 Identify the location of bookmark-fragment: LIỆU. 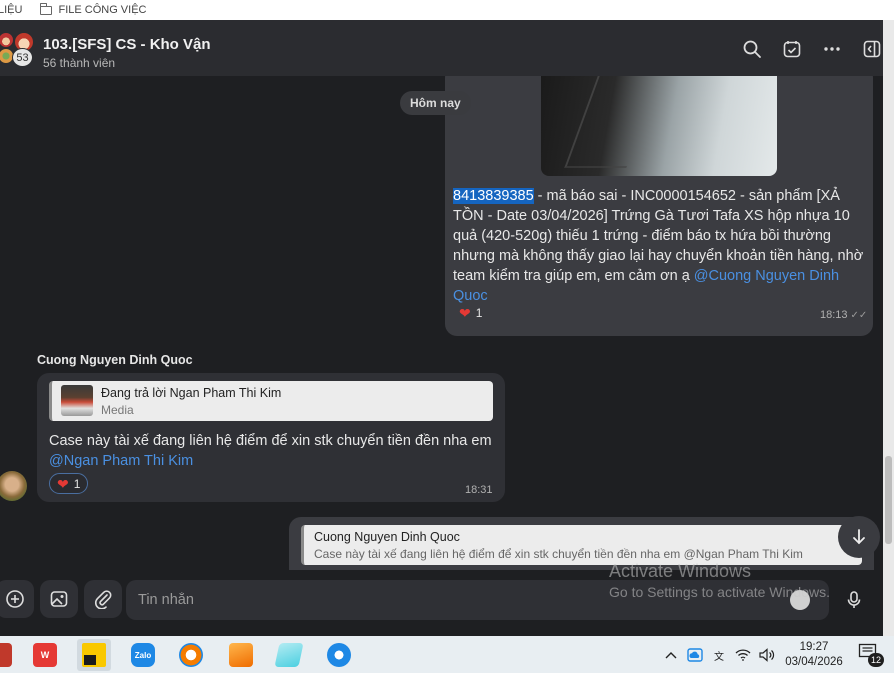
(11, 10).